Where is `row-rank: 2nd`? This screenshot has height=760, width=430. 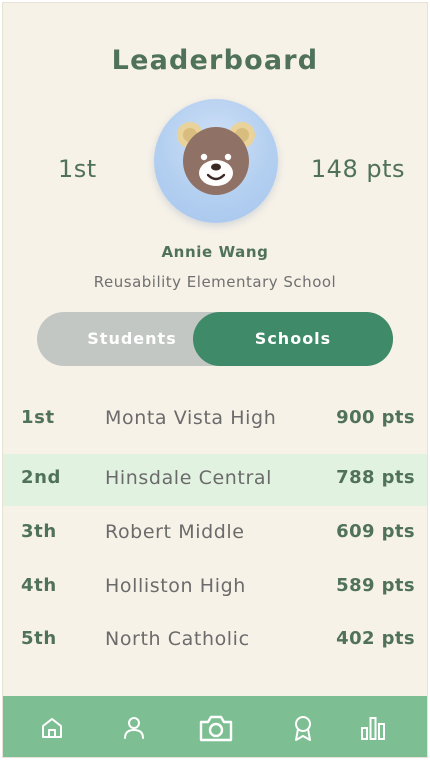
row-rank: 2nd is located at coordinates (41, 477).